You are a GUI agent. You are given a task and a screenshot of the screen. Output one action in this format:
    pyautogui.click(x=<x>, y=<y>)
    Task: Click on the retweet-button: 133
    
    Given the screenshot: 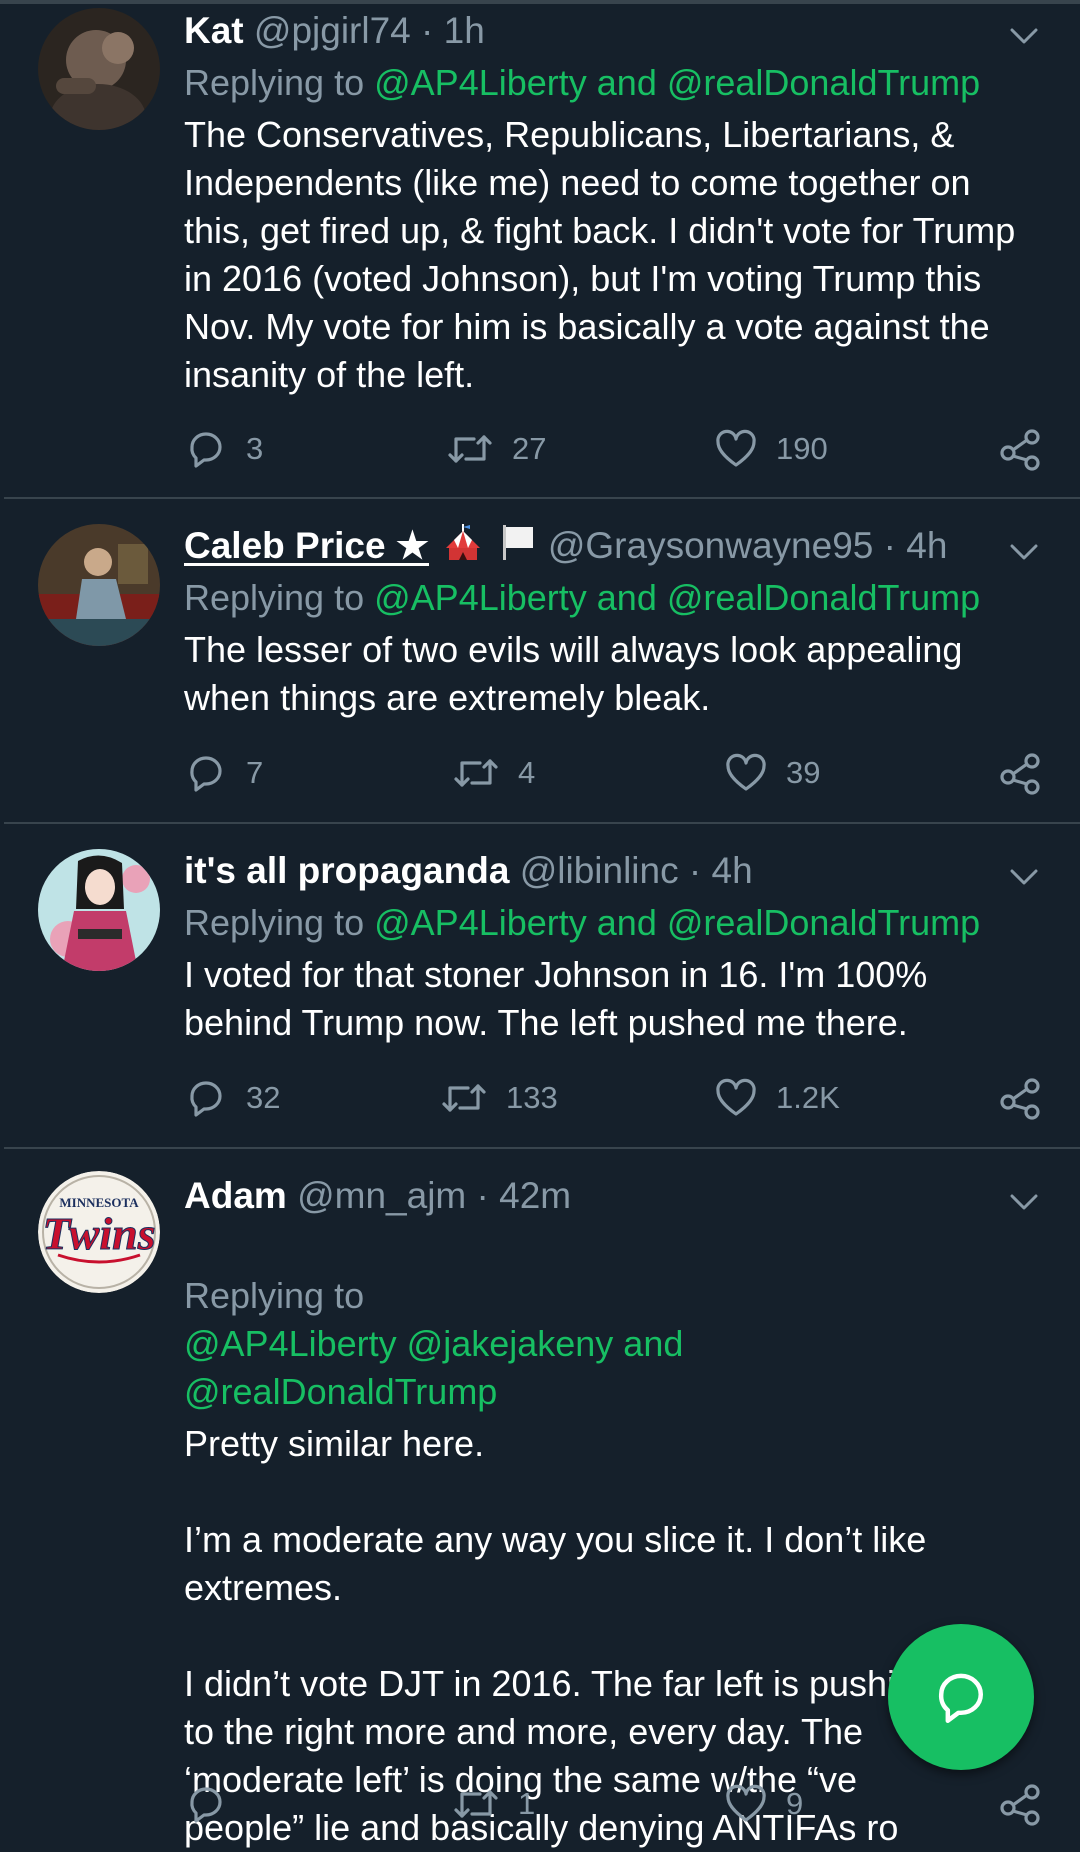 What is the action you would take?
    pyautogui.click(x=499, y=1098)
    